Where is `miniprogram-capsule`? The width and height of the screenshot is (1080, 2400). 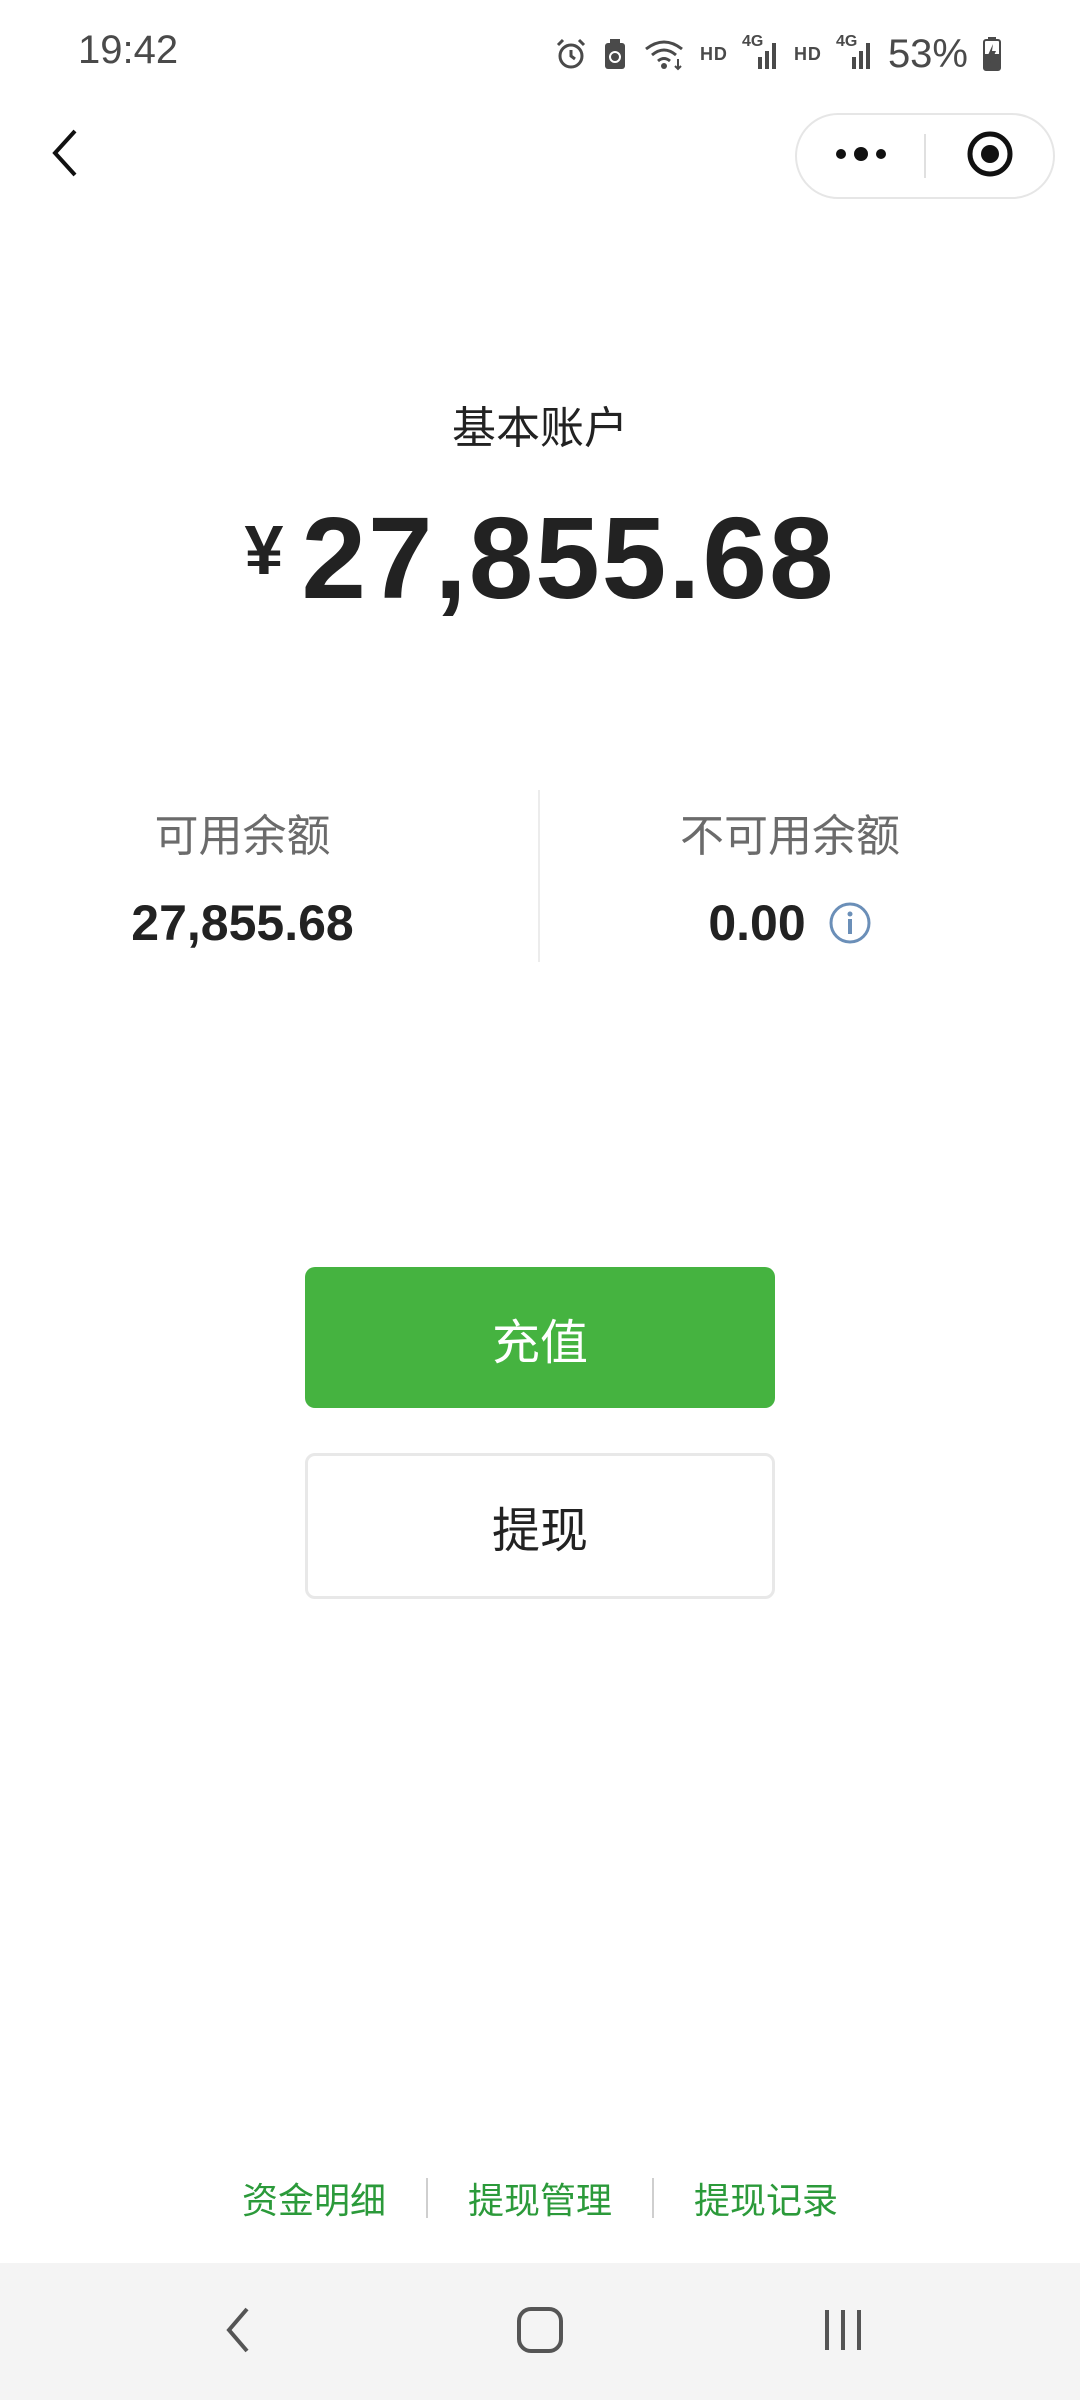 miniprogram-capsule is located at coordinates (925, 156).